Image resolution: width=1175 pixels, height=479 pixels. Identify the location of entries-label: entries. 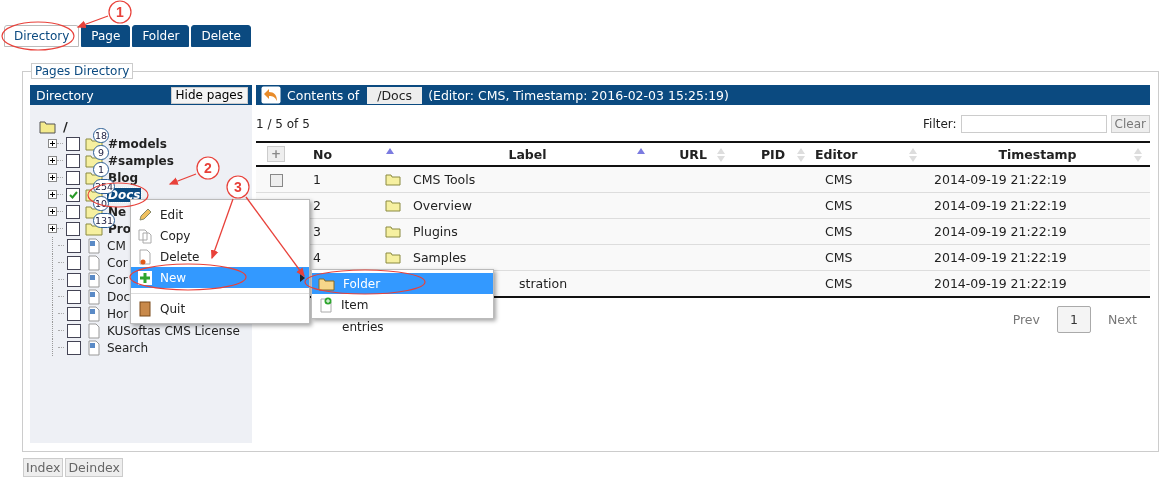
(363, 327).